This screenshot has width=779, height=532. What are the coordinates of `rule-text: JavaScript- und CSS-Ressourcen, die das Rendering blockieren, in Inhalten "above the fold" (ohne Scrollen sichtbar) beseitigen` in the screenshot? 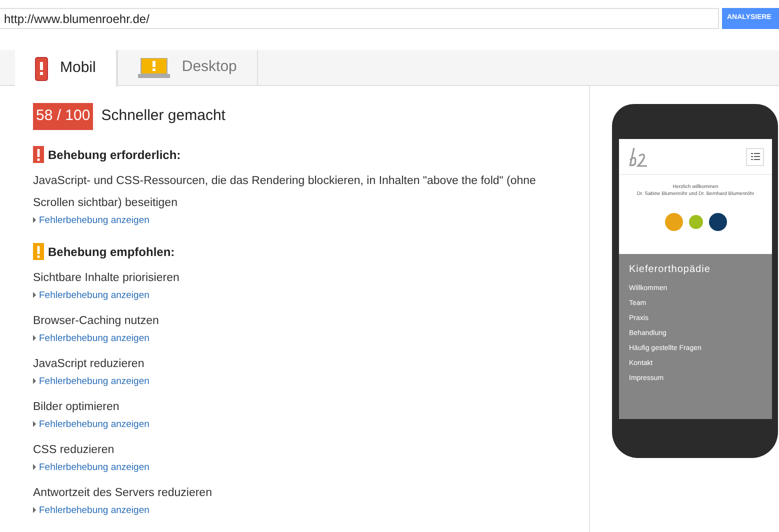 It's located at (285, 192).